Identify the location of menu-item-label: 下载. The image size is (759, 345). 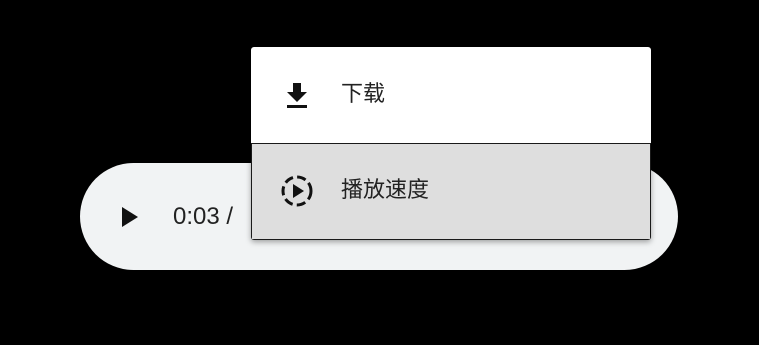
(363, 94).